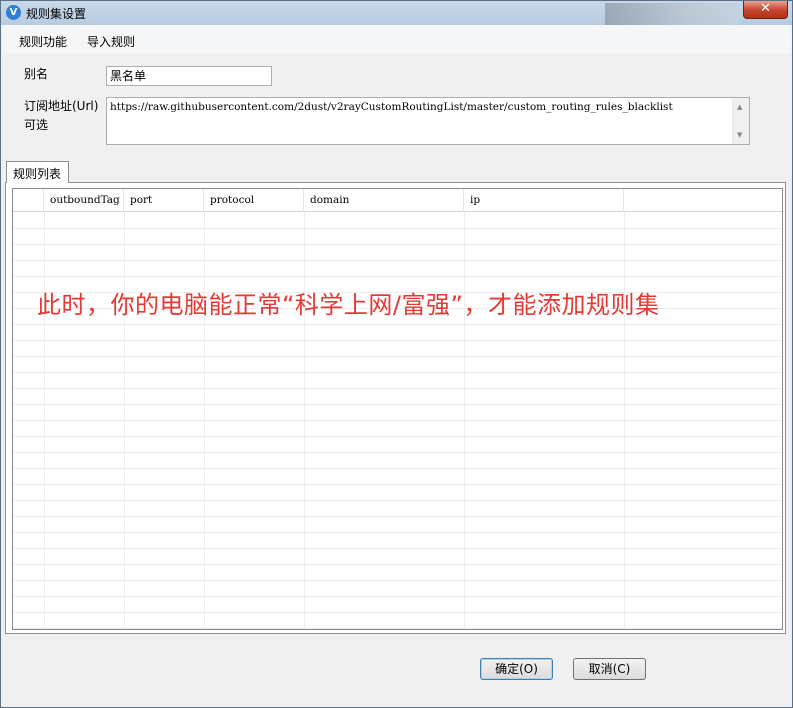  I want to click on url-label: 订阅地址(Url), so click(61, 106).